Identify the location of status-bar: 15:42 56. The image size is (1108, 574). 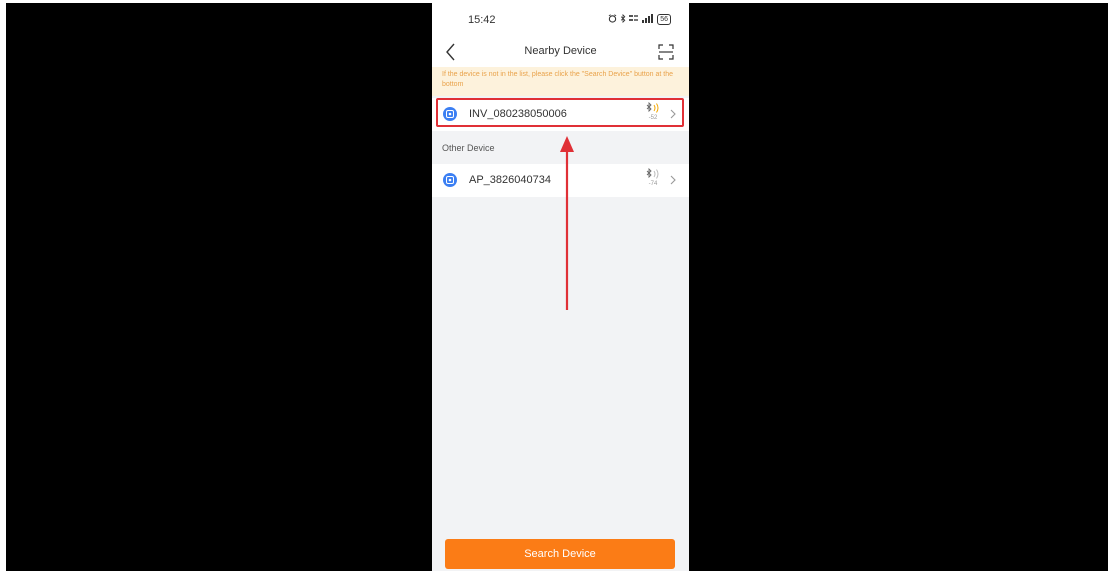
(560, 20).